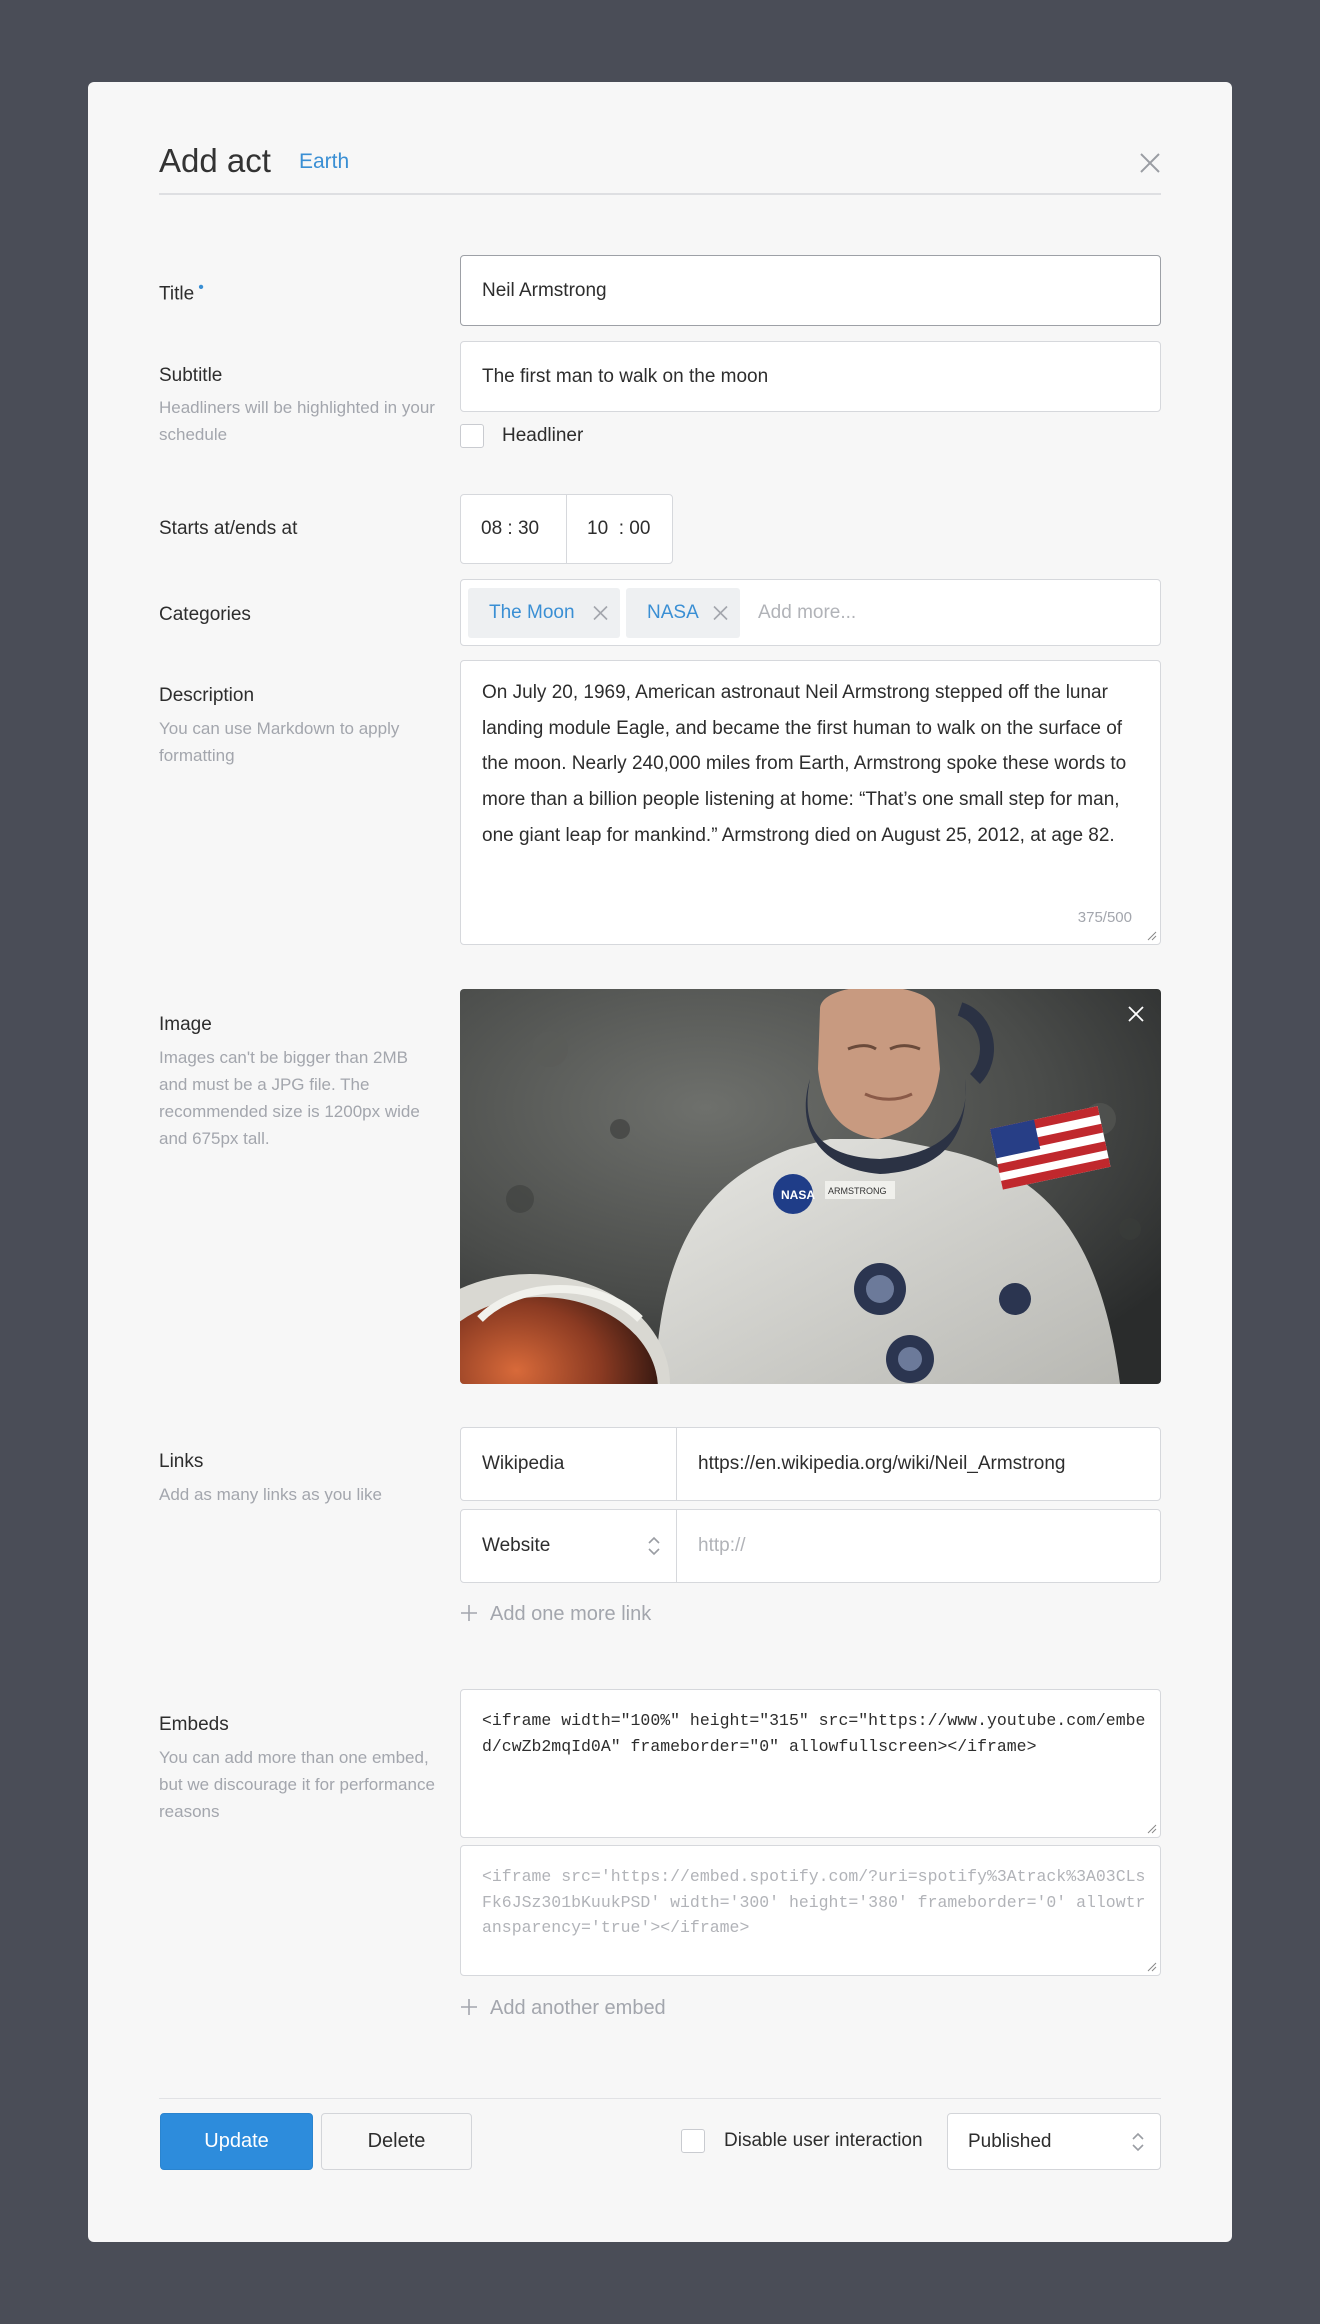 The width and height of the screenshot is (1320, 2324). Describe the element at coordinates (236, 2141) in the screenshot. I see `update-button: Update` at that location.